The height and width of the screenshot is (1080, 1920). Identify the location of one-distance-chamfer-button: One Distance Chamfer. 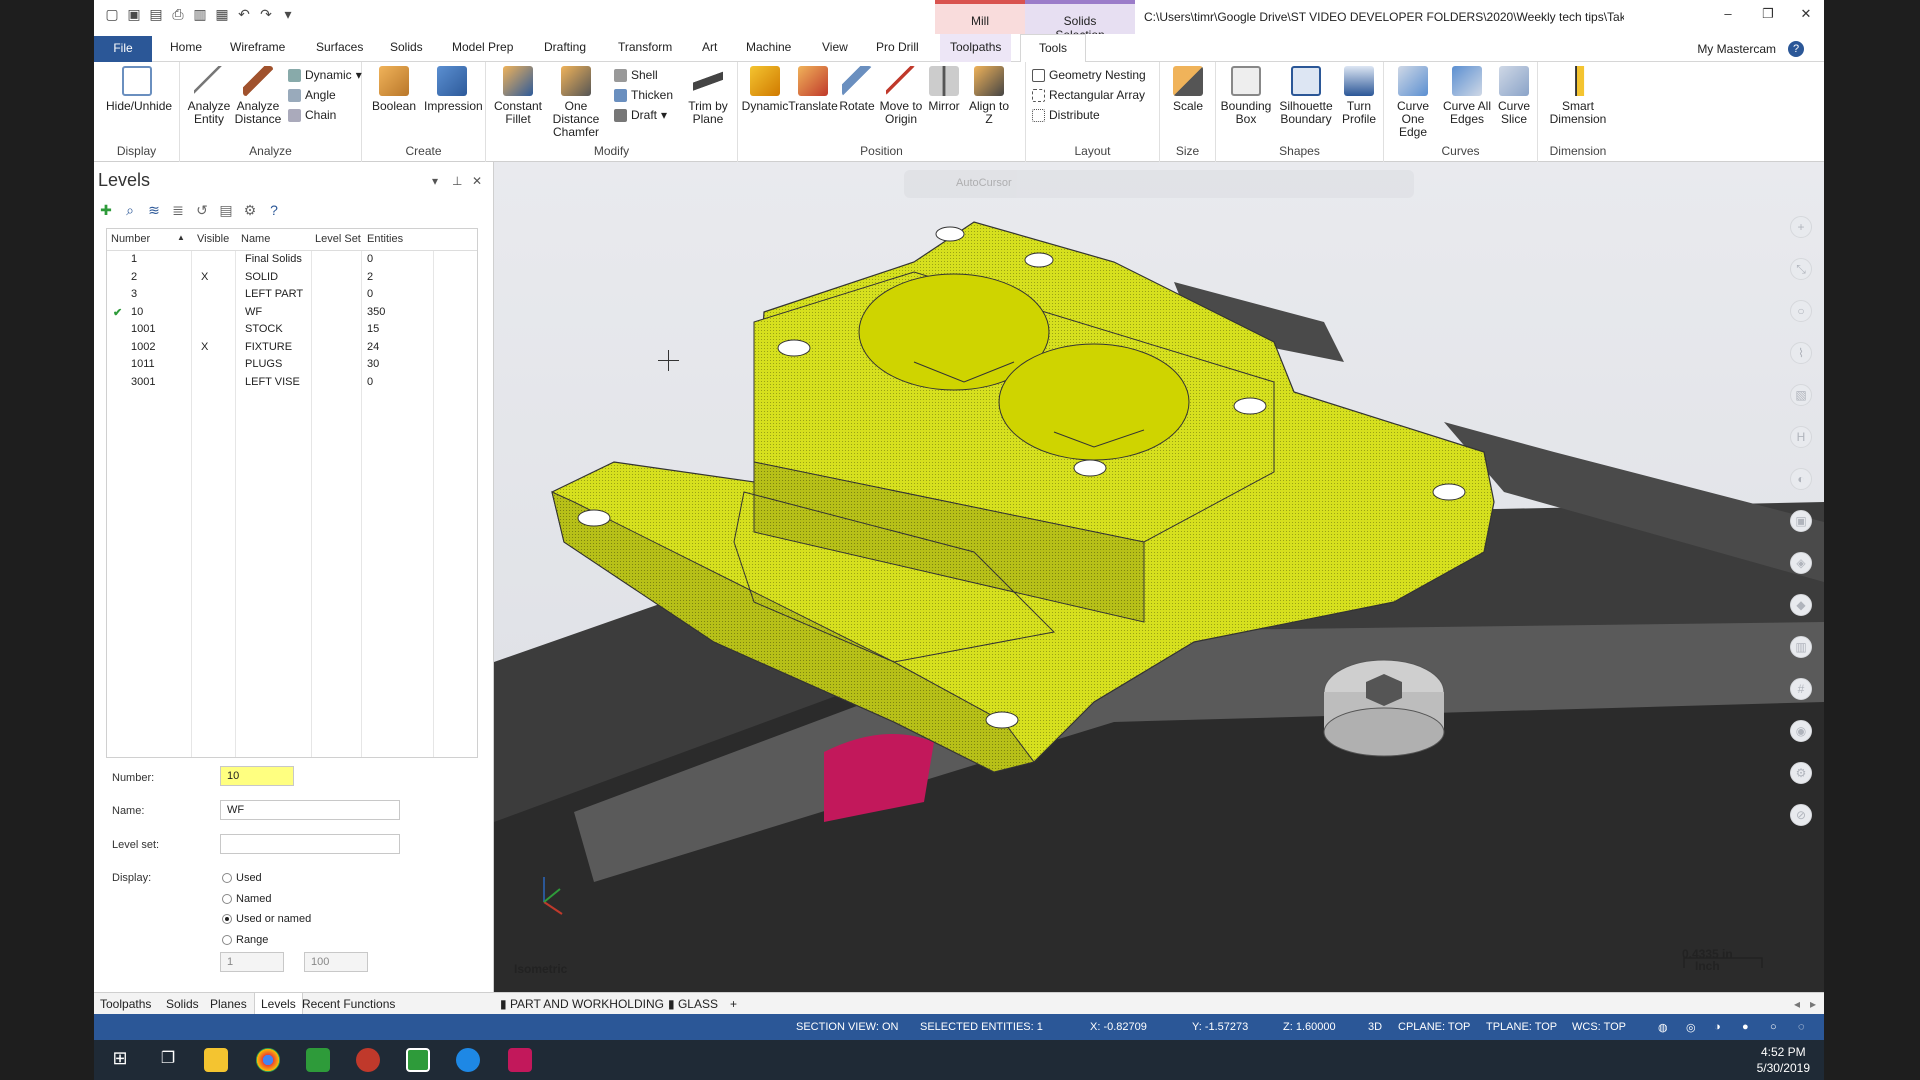
(576, 102).